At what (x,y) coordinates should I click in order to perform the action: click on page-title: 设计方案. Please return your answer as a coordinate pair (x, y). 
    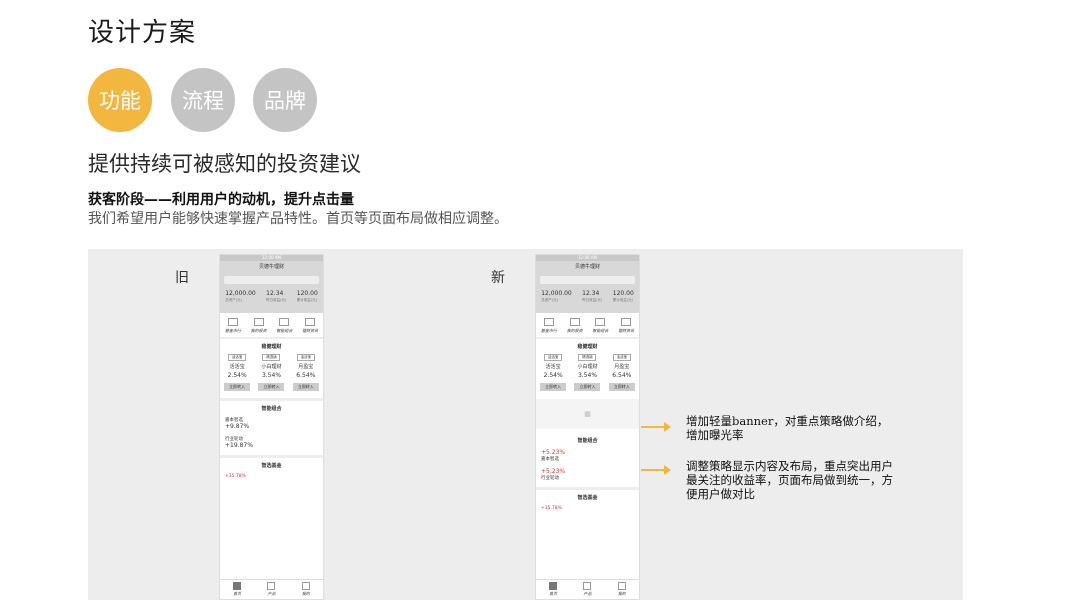
    Looking at the image, I should click on (142, 33).